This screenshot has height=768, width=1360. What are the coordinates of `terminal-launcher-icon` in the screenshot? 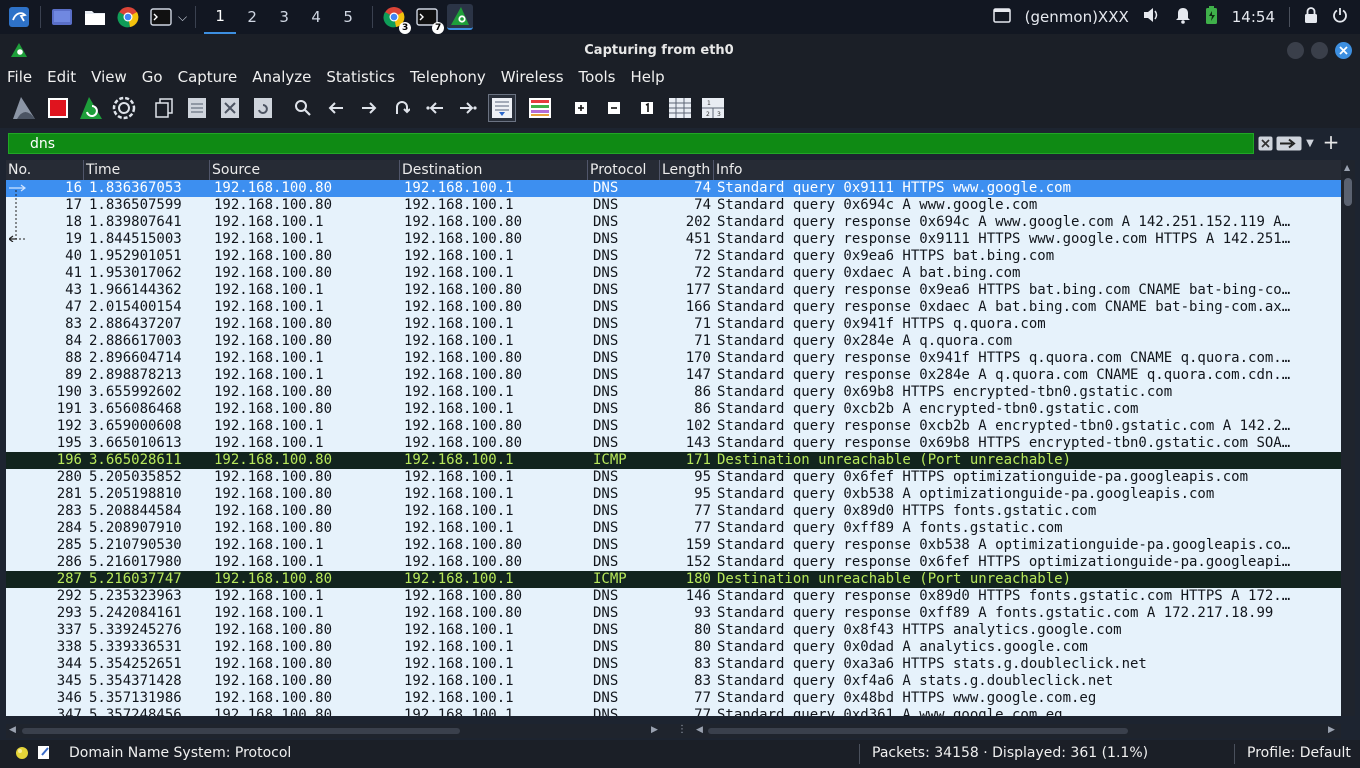 It's located at (161, 17).